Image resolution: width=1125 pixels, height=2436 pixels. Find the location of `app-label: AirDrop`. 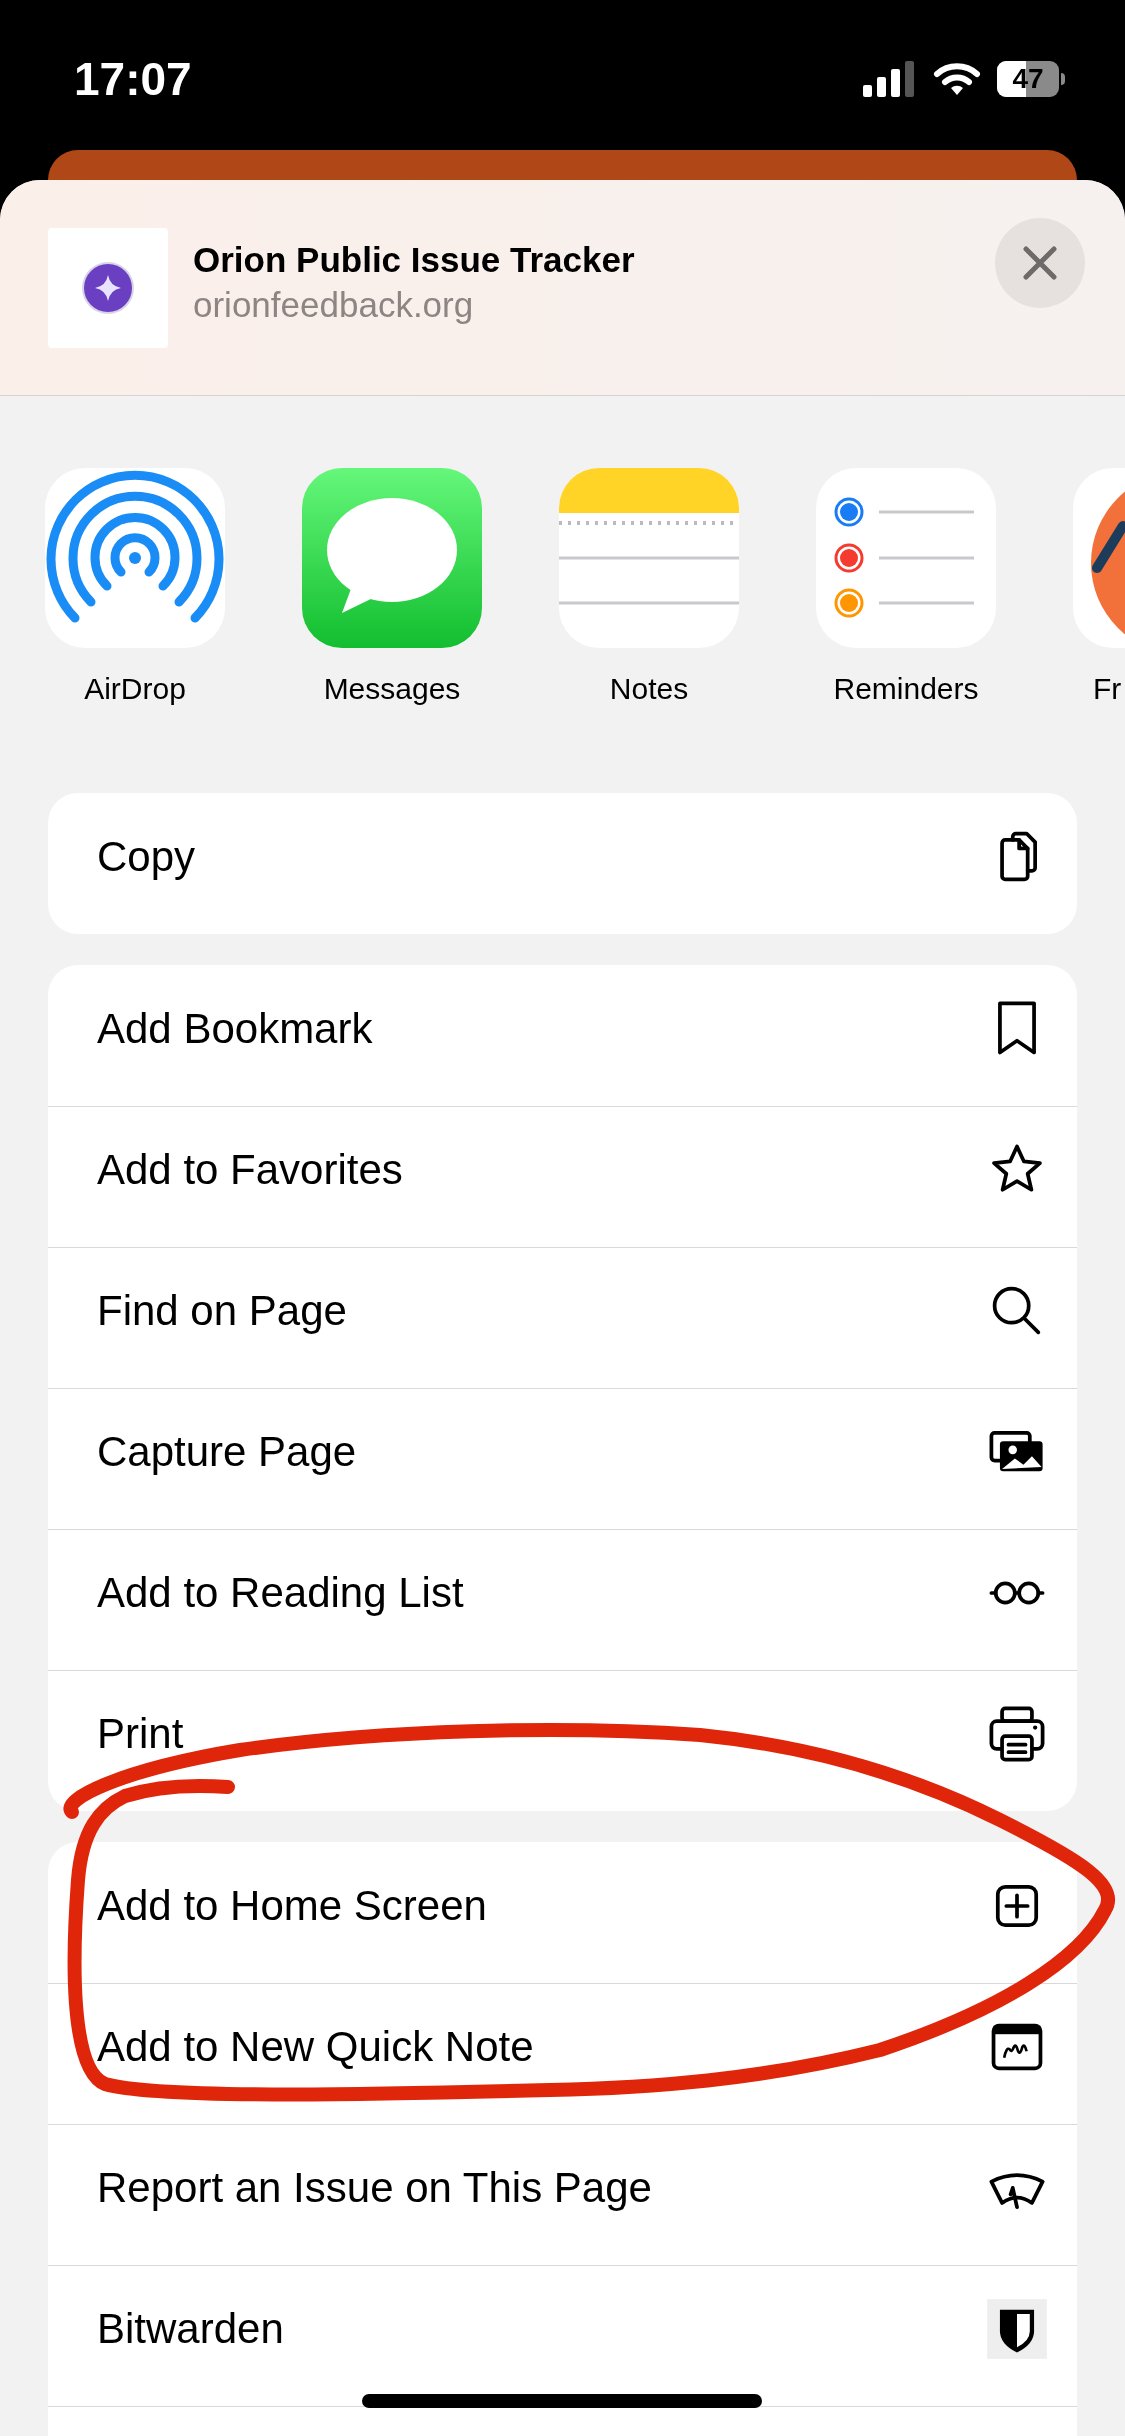

app-label: AirDrop is located at coordinates (135, 689).